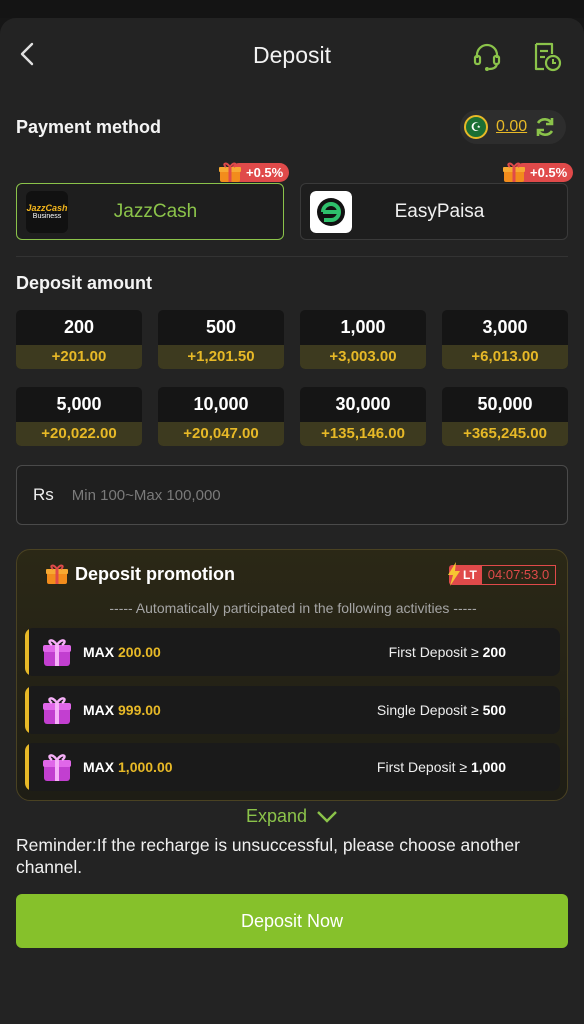 This screenshot has height=1024, width=584. What do you see at coordinates (292, 921) in the screenshot?
I see `deposit-now-button: Deposit Now` at bounding box center [292, 921].